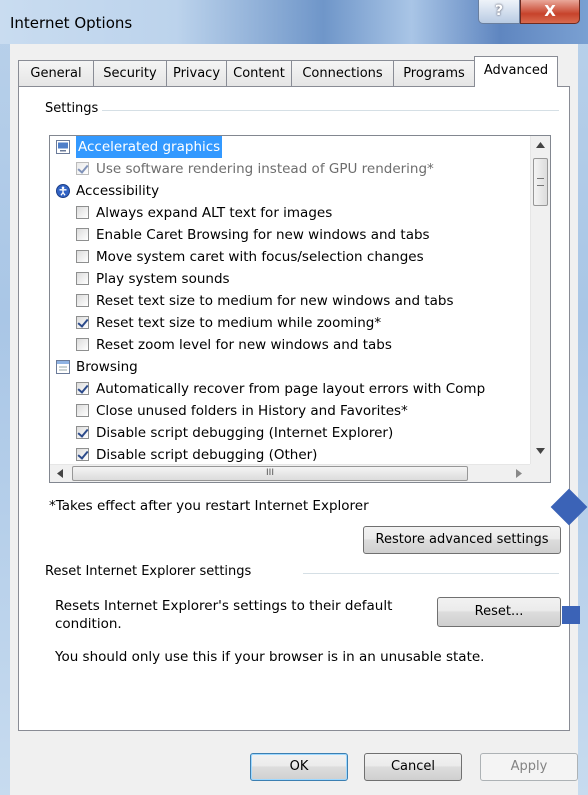 This screenshot has height=795, width=588. Describe the element at coordinates (540, 182) in the screenshot. I see `vertical-scroll-thumb` at that location.